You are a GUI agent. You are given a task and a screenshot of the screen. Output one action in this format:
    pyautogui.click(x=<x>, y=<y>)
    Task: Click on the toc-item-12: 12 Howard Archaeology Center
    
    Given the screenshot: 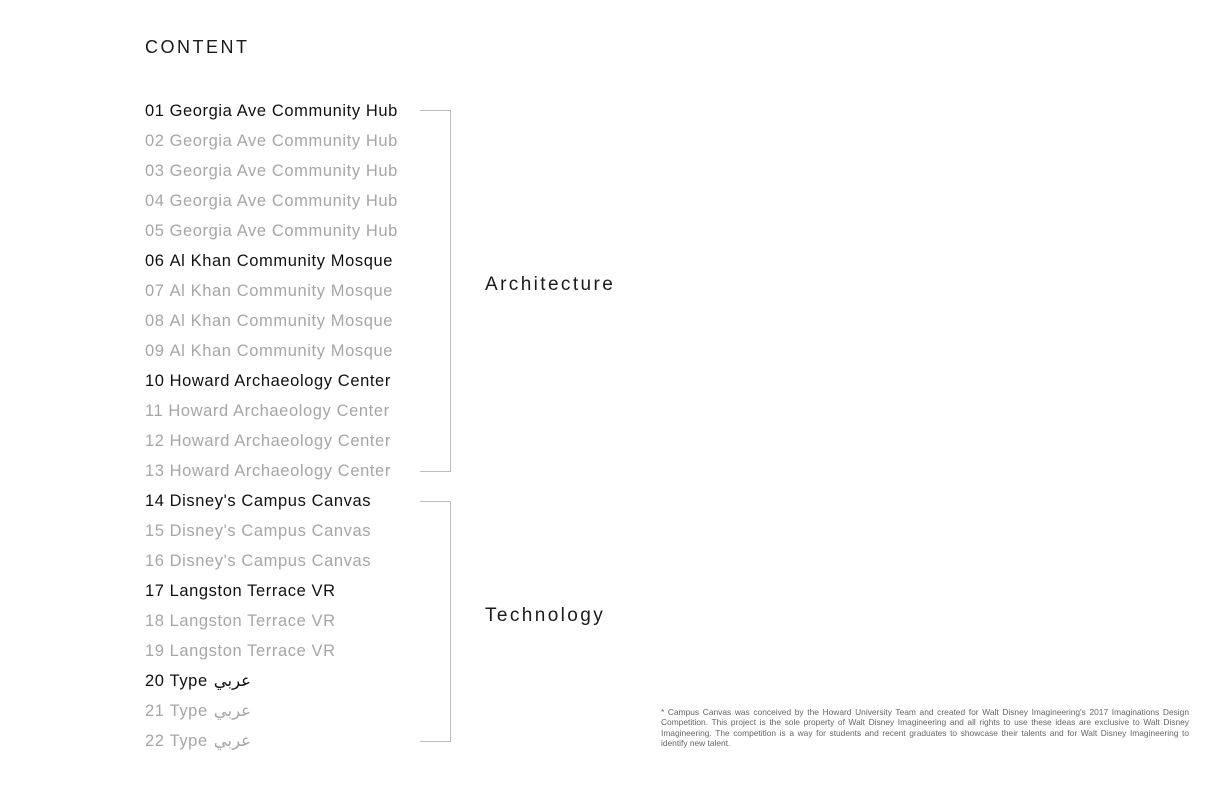 What is the action you would take?
    pyautogui.click(x=271, y=445)
    